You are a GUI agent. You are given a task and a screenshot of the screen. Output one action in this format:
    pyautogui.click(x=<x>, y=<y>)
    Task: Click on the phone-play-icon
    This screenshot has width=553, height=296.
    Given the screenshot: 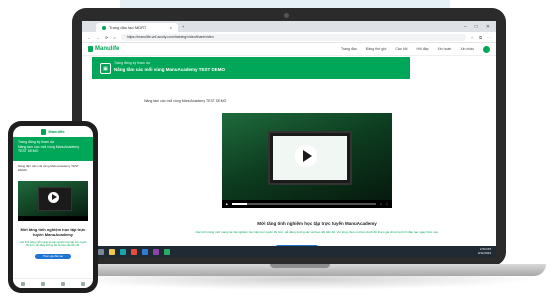 What is the action you would take?
    pyautogui.click(x=54, y=197)
    